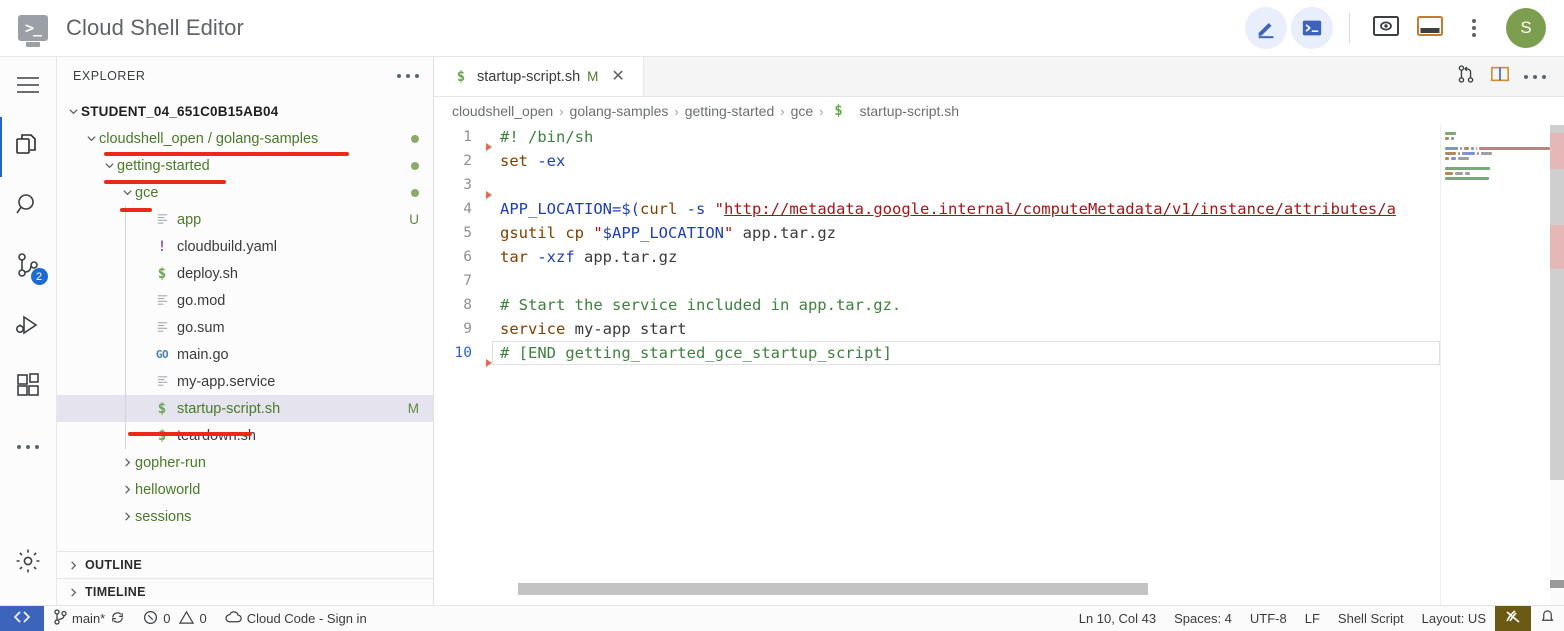 The height and width of the screenshot is (631, 1564). I want to click on open-terminal-panel-button, so click(1430, 28).